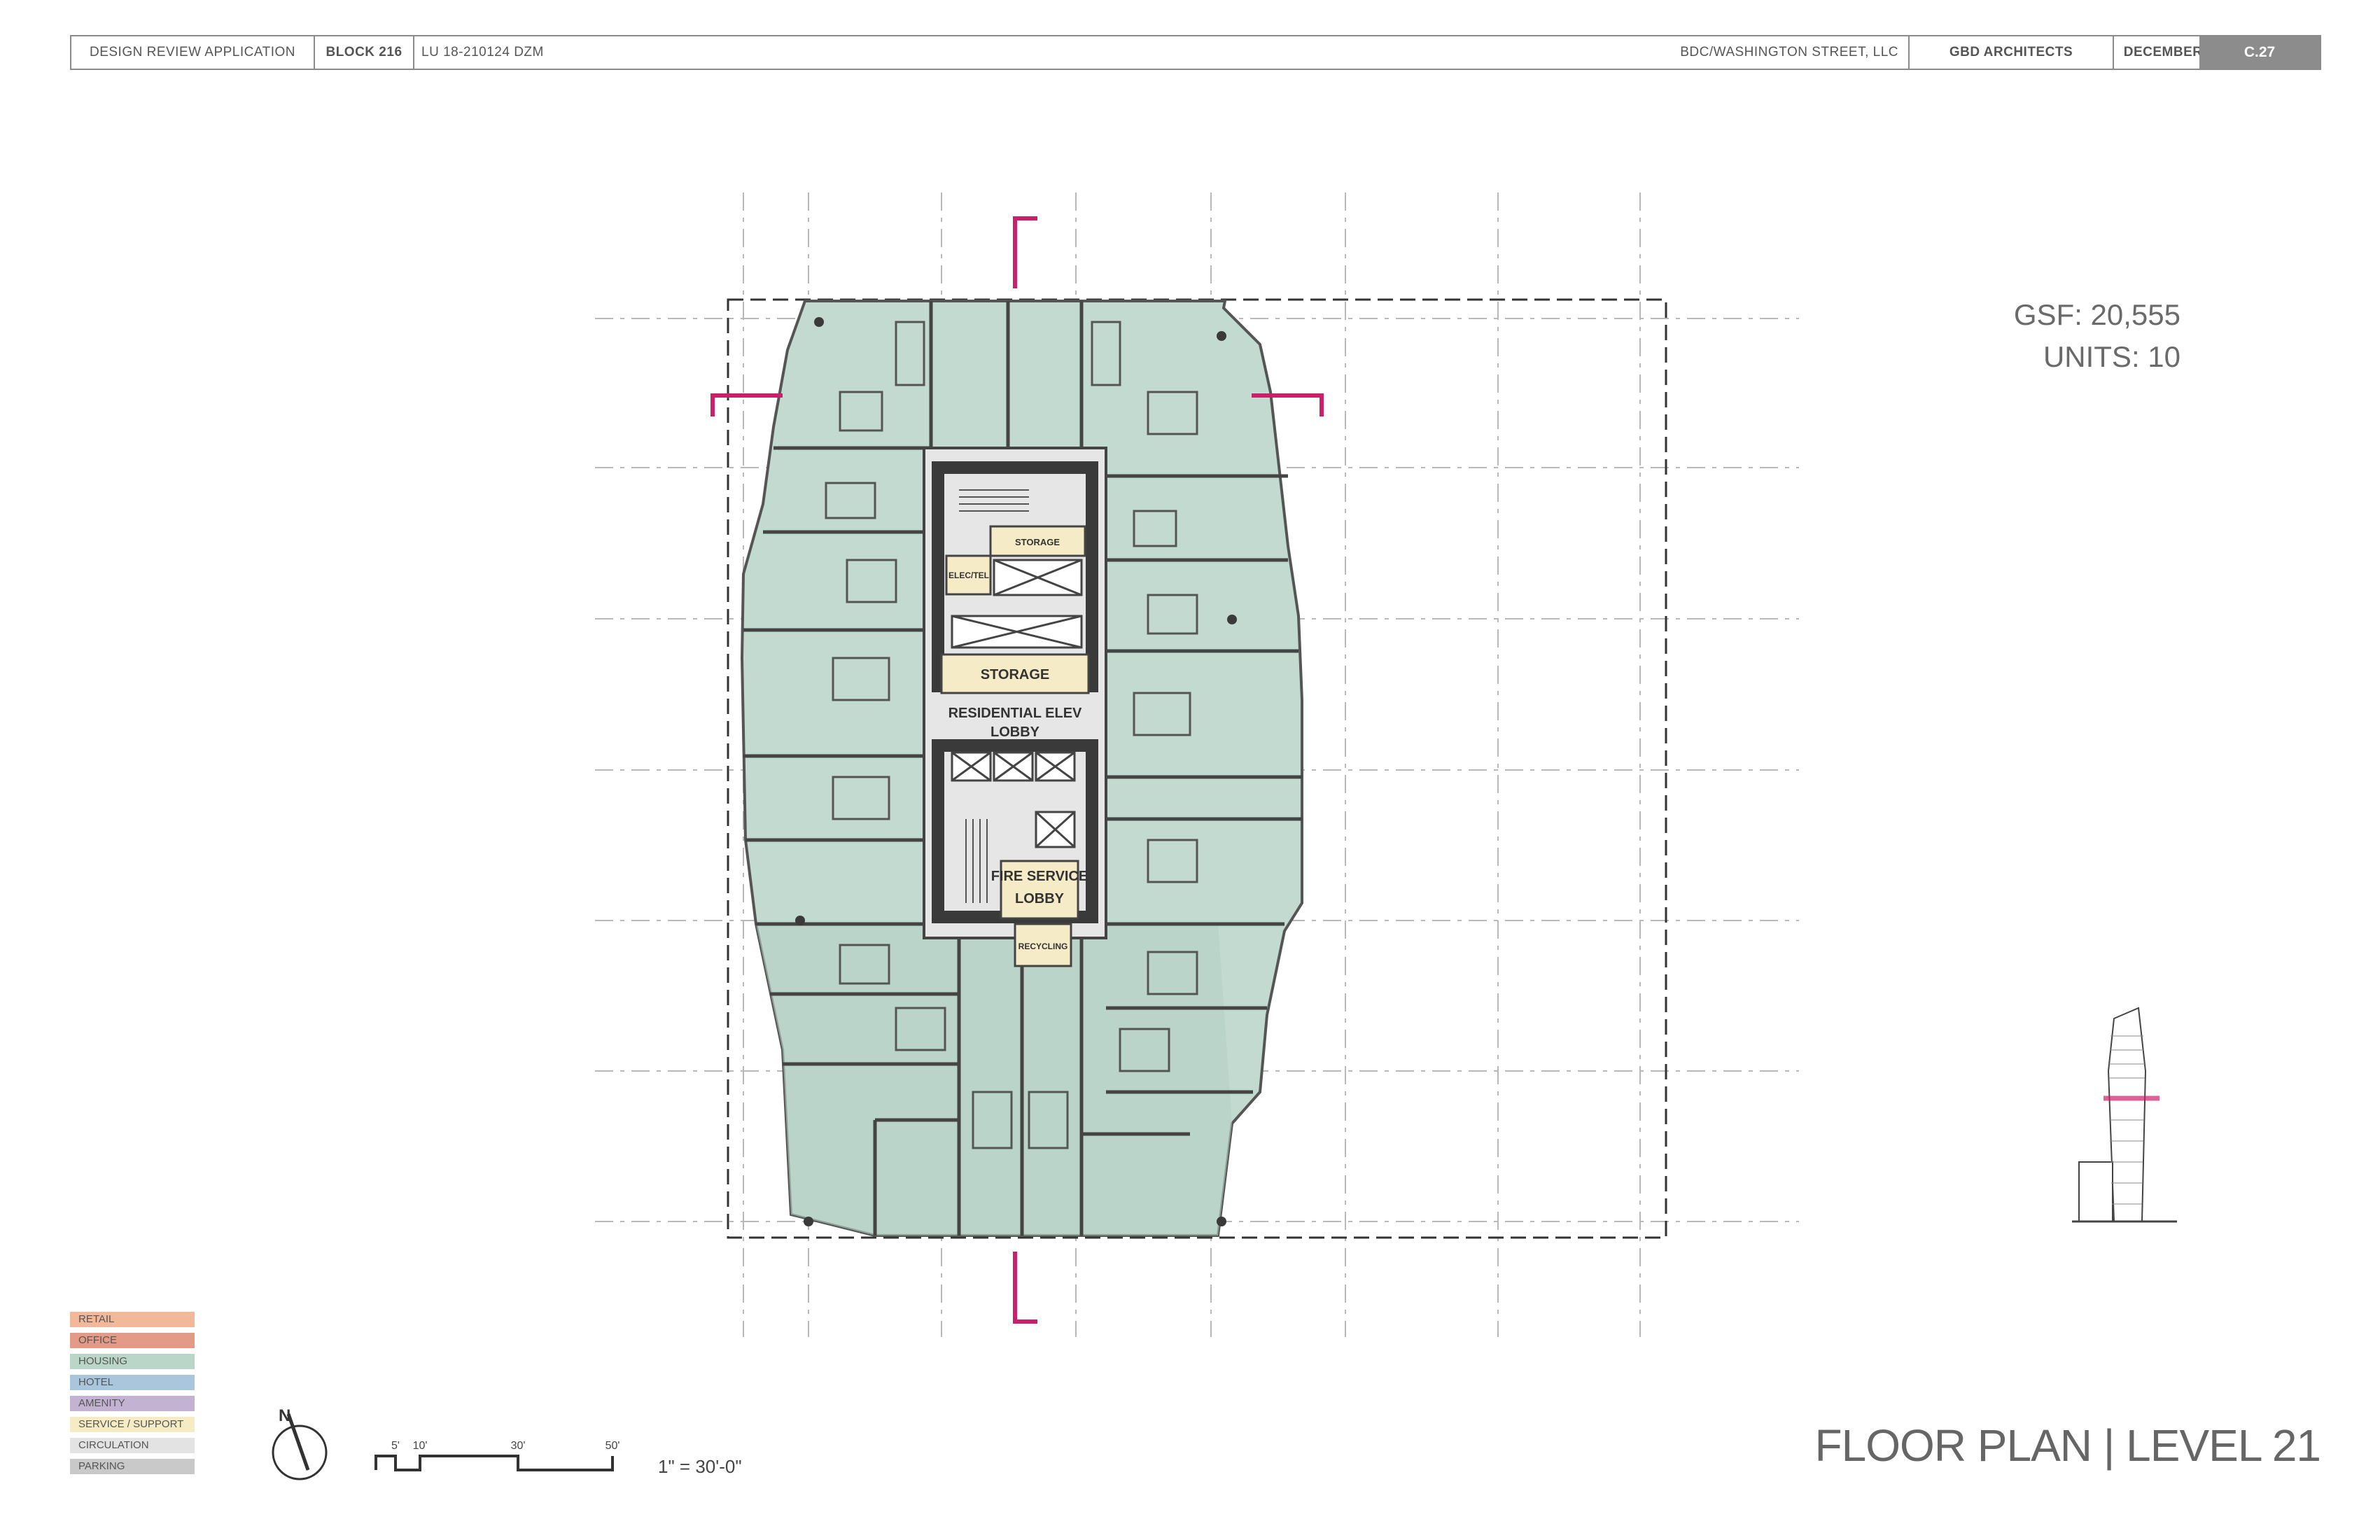 The width and height of the screenshot is (2380, 1540). Describe the element at coordinates (132, 1340) in the screenshot. I see `legend-item-office: OFFICE` at that location.